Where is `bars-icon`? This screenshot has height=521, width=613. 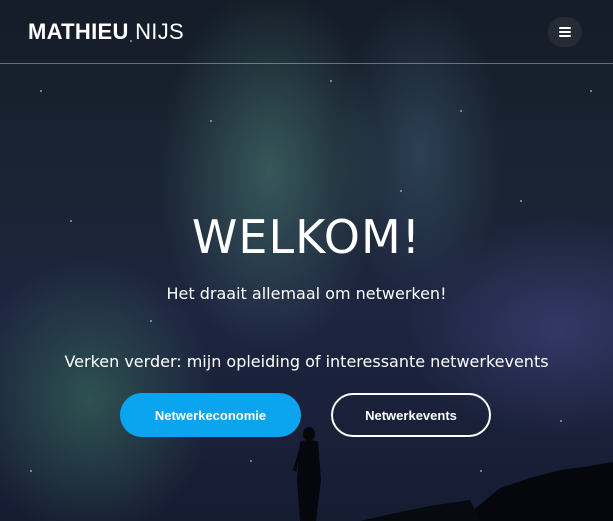 bars-icon is located at coordinates (565, 32).